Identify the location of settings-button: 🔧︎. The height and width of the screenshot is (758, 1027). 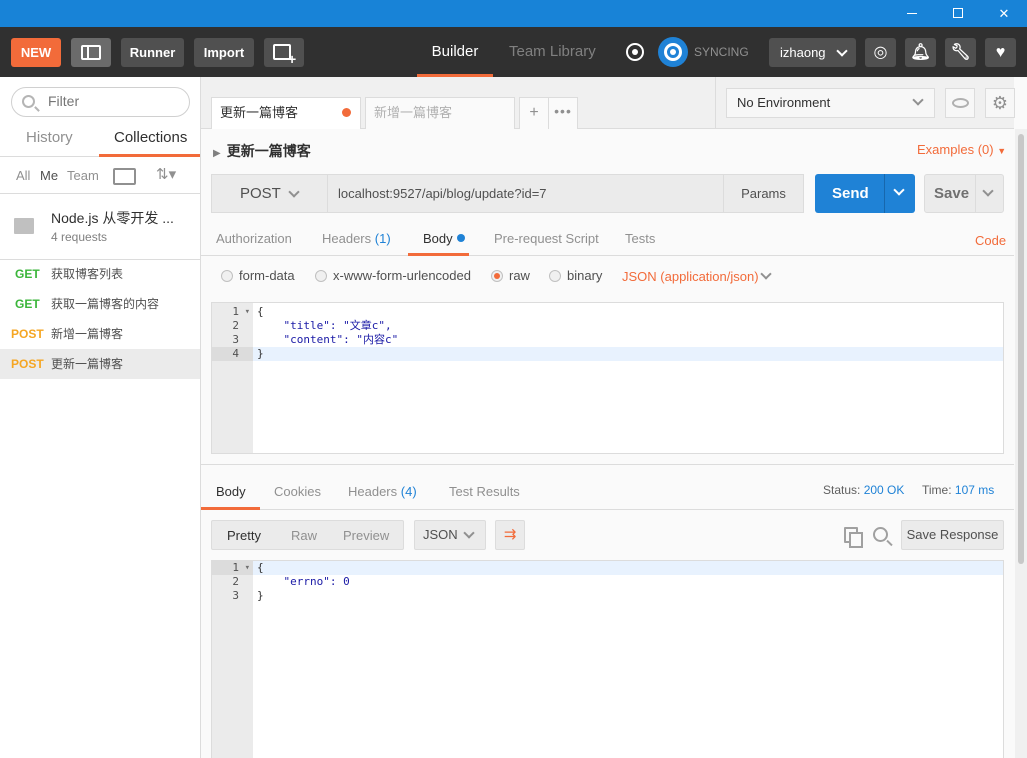
(960, 52).